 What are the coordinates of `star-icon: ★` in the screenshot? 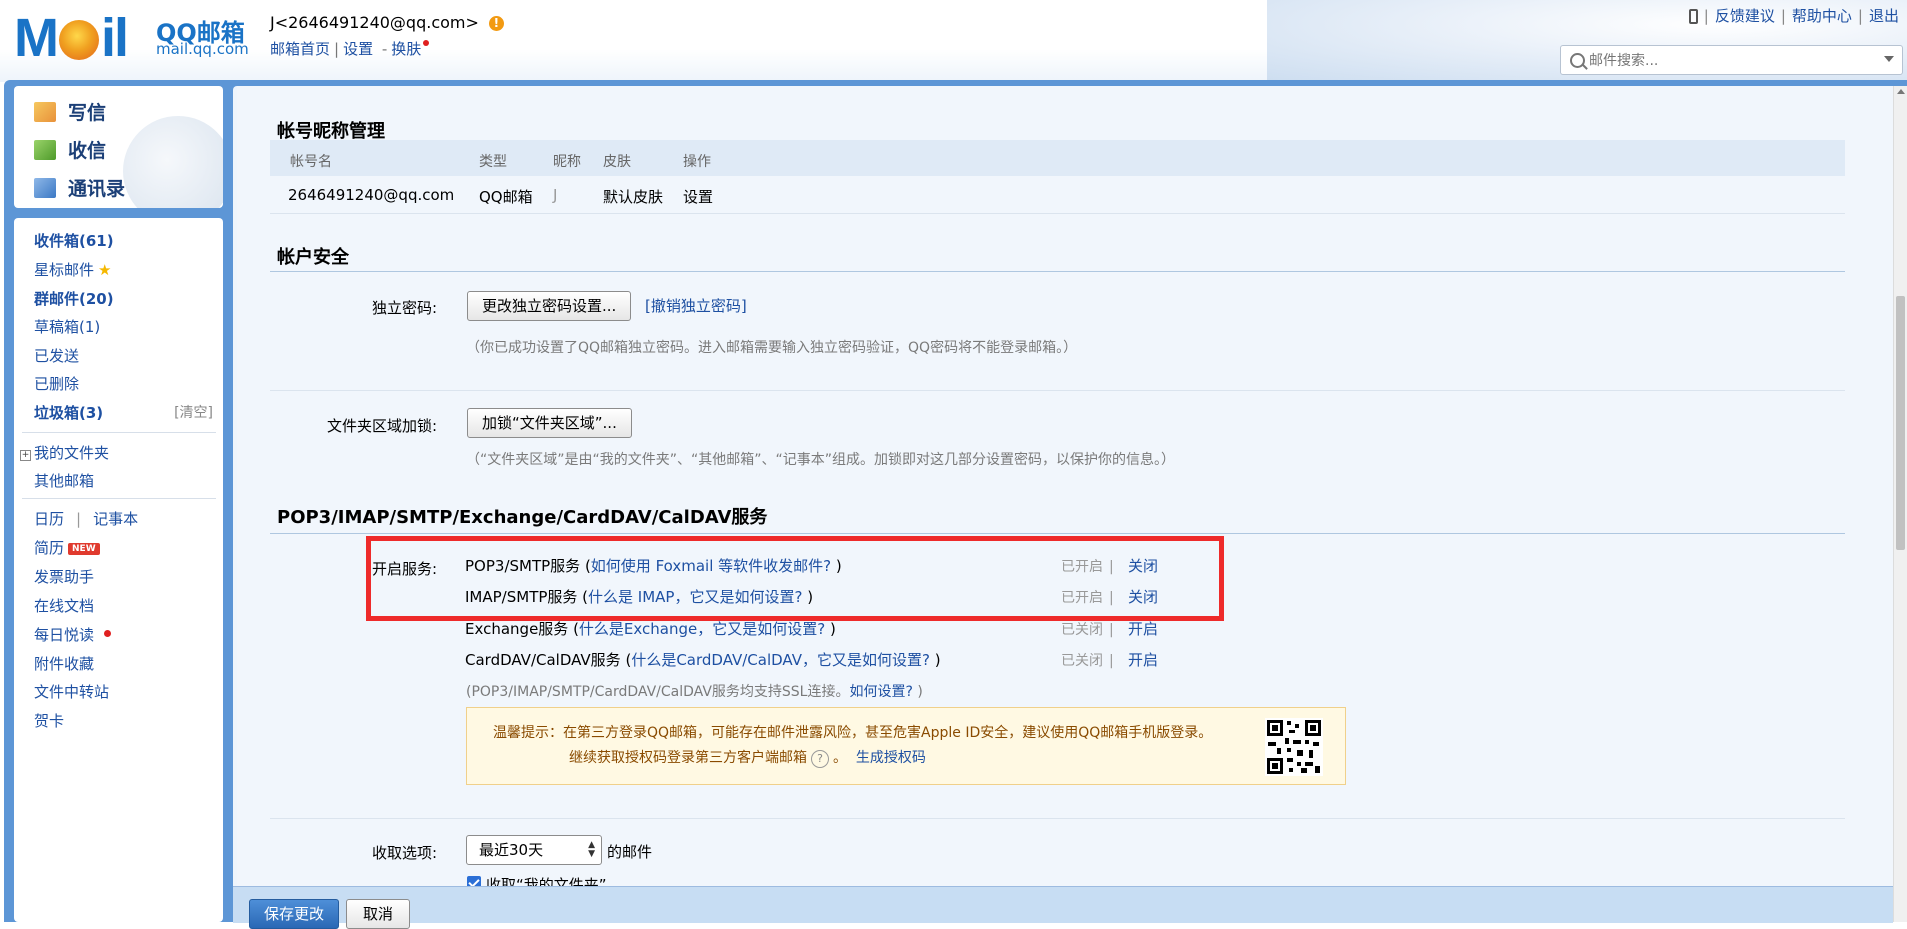 It's located at (105, 270).